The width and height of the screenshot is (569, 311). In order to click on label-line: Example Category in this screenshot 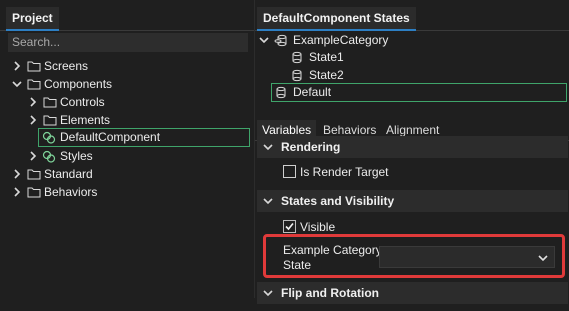, I will do `click(332, 250)`.